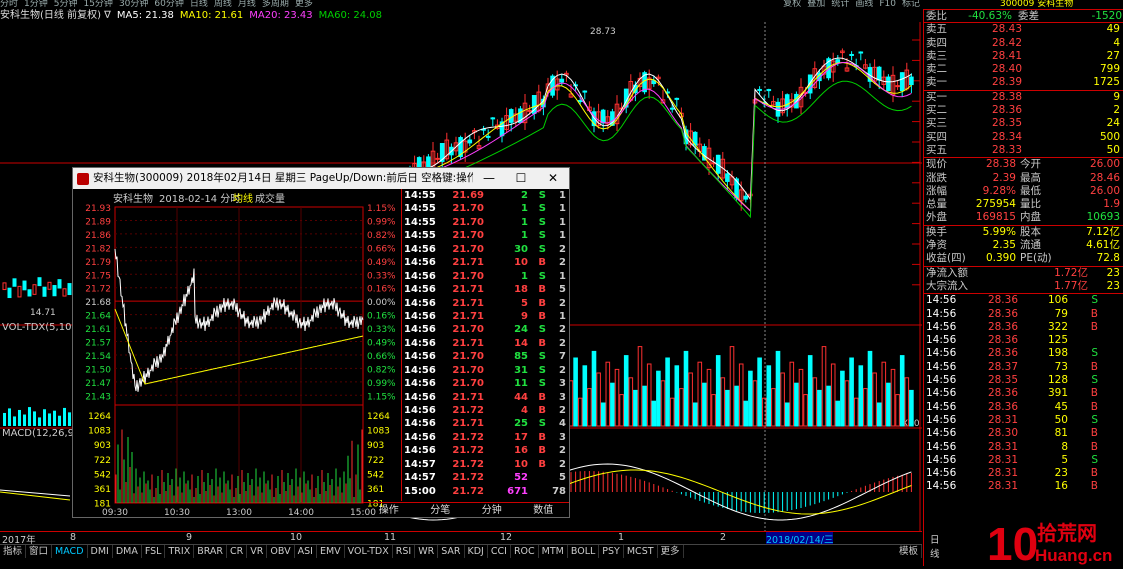 This screenshot has height=569, width=1123. What do you see at coordinates (180, 551) in the screenshot?
I see `indicator-tab: TRIX` at bounding box center [180, 551].